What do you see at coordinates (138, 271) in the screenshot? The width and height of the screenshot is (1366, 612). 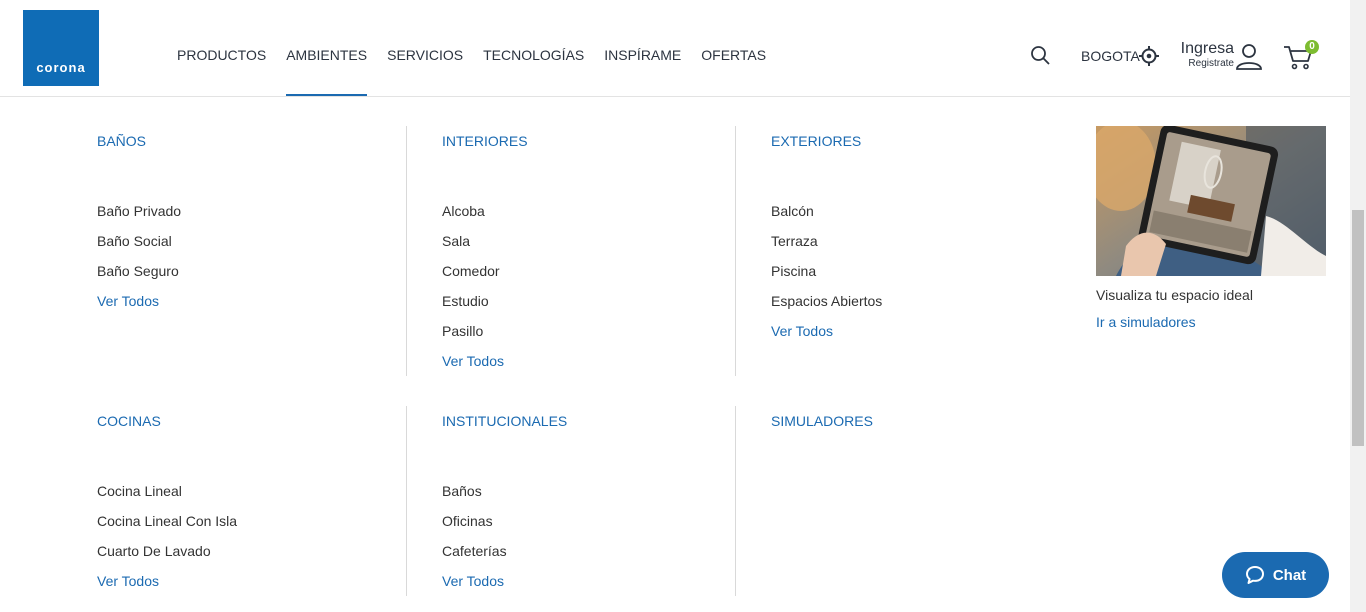 I see `menu-link: Baño Seguro` at bounding box center [138, 271].